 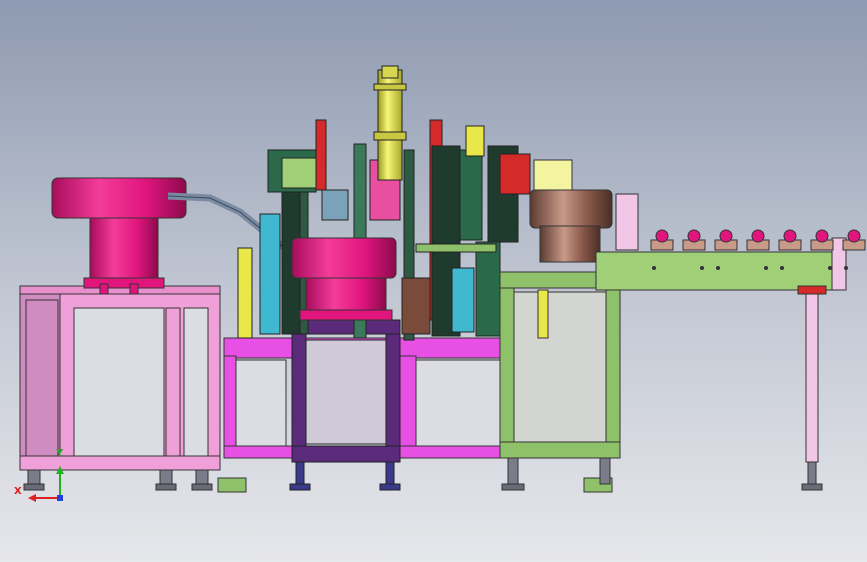 I want to click on center-vibratory-hopper, so click(x=344, y=279).